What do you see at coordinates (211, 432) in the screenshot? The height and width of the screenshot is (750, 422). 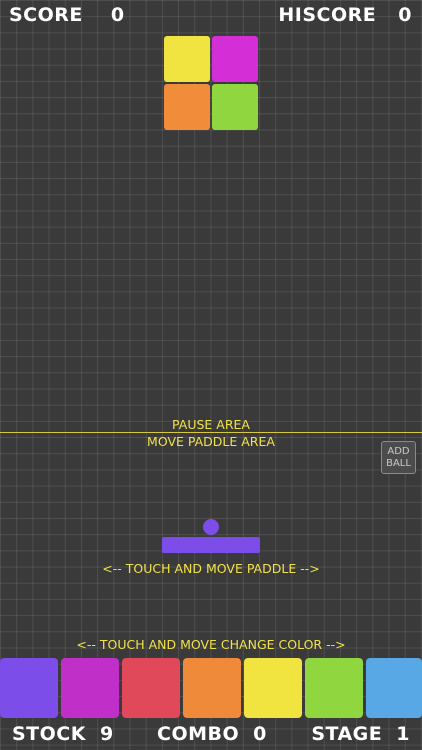 I see `area-divider` at bounding box center [211, 432].